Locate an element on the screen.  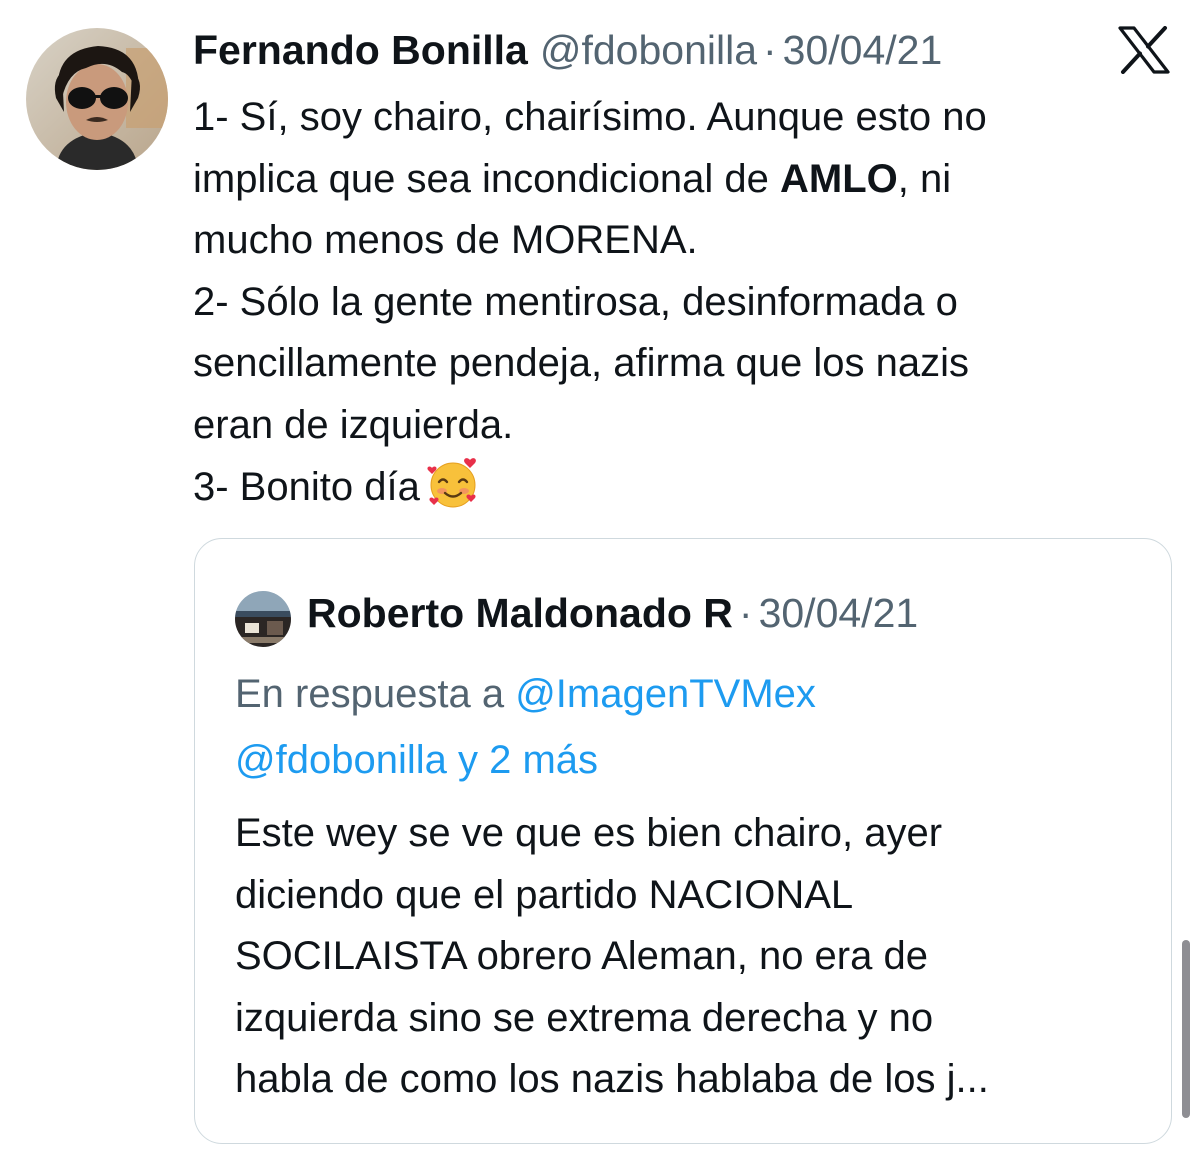
x-logo-icon is located at coordinates (1144, 50).